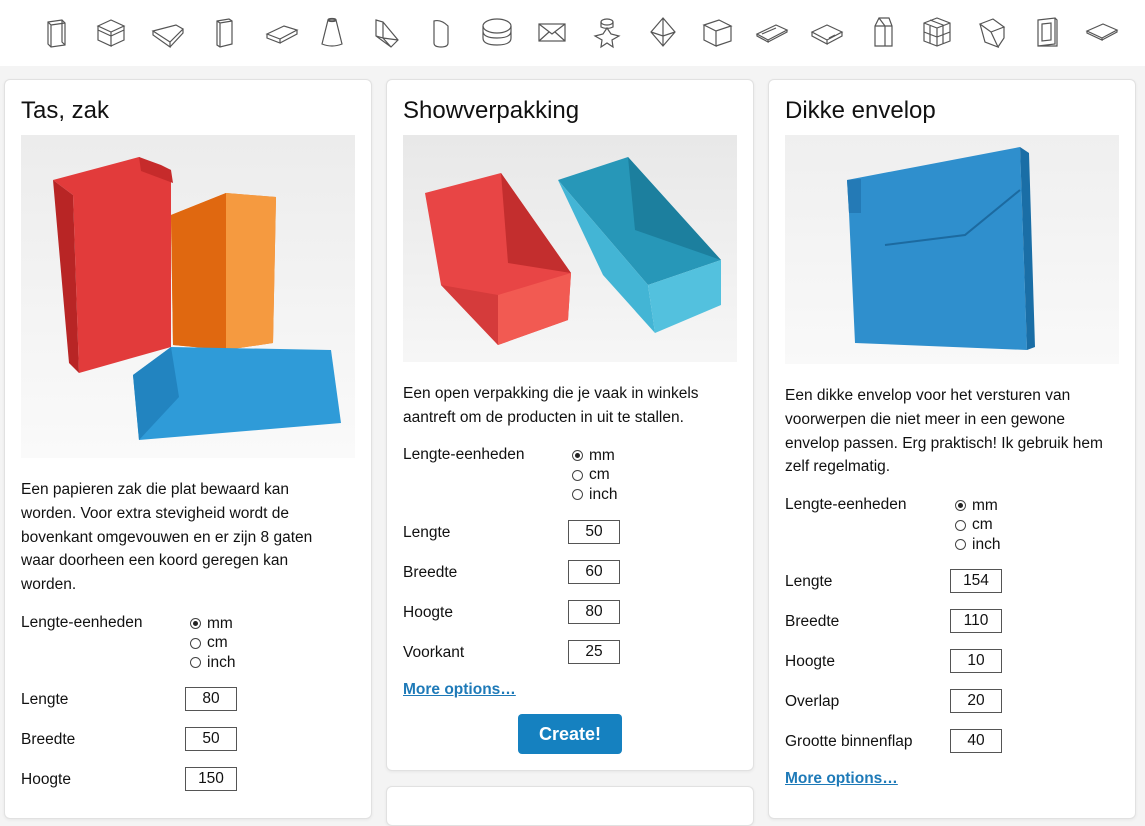  I want to click on milk-carton-icon, so click(882, 32).